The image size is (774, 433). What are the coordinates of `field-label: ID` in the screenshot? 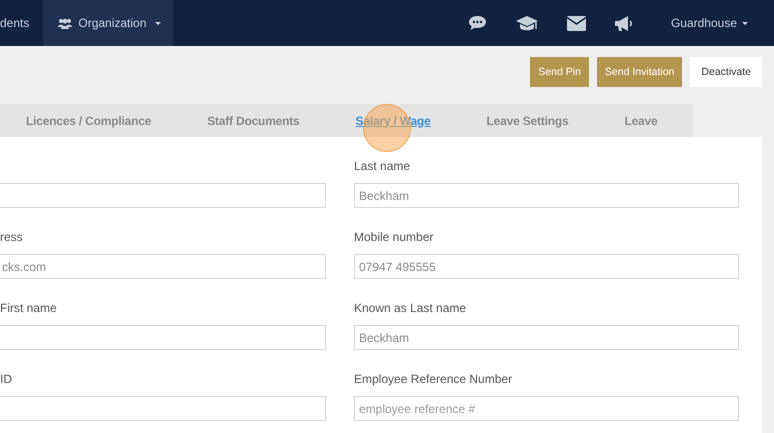 It's located at (6, 380).